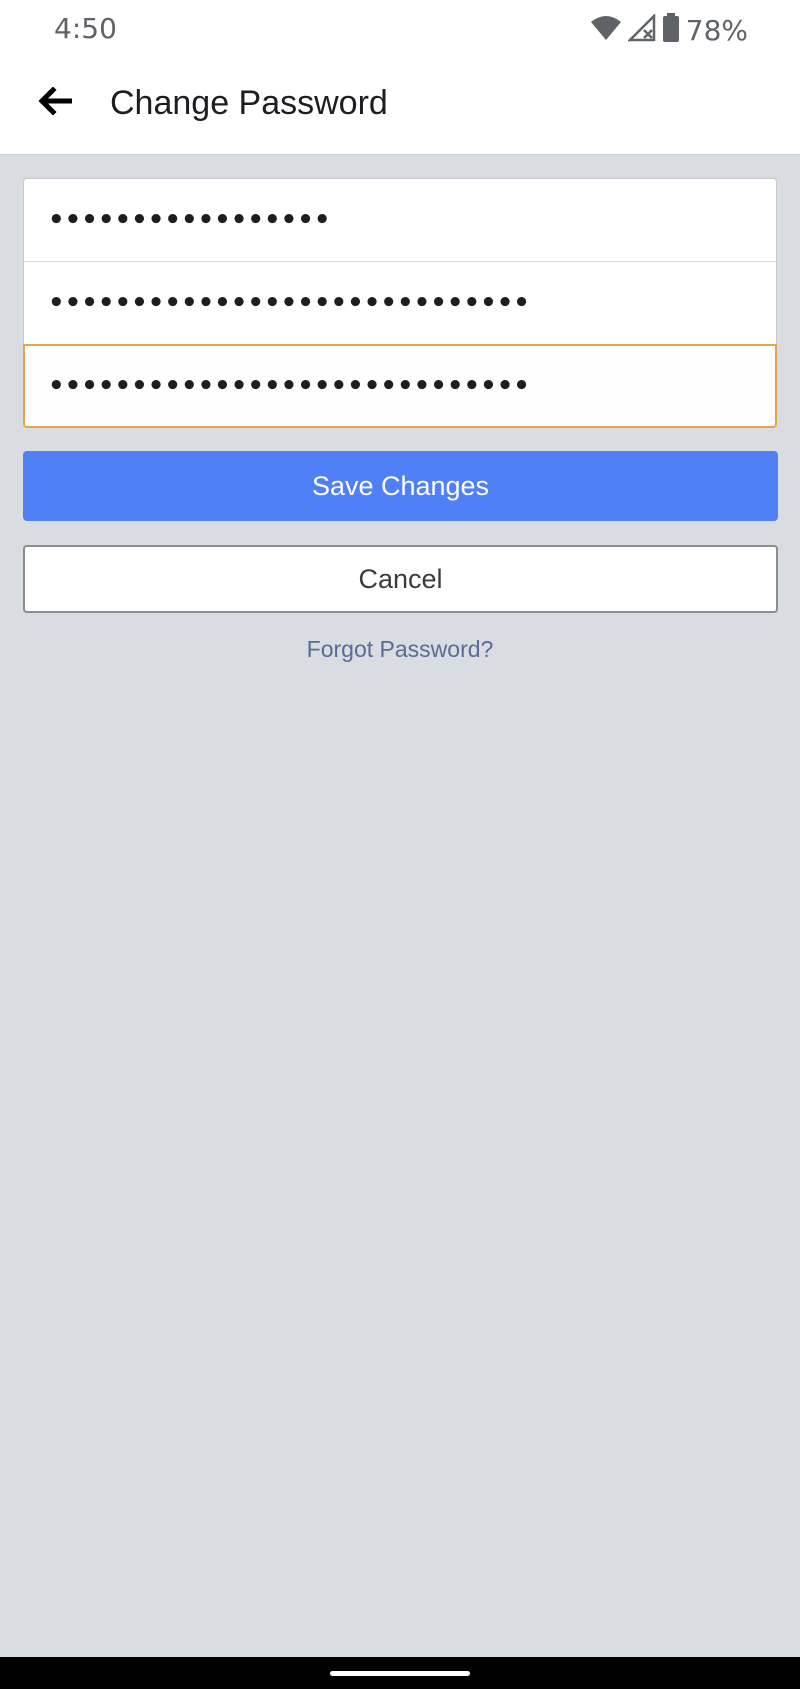 The image size is (800, 1689). What do you see at coordinates (400, 31) in the screenshot?
I see `status-bar: 4:50 78%` at bounding box center [400, 31].